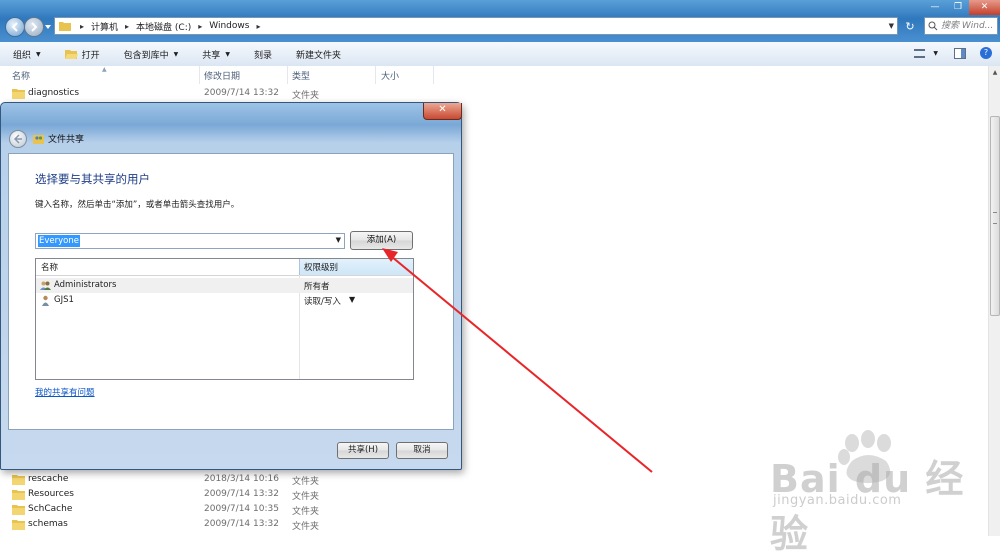 The image size is (1000, 558). What do you see at coordinates (27, 54) in the screenshot?
I see `organize-menu: 组织 ▼` at bounding box center [27, 54].